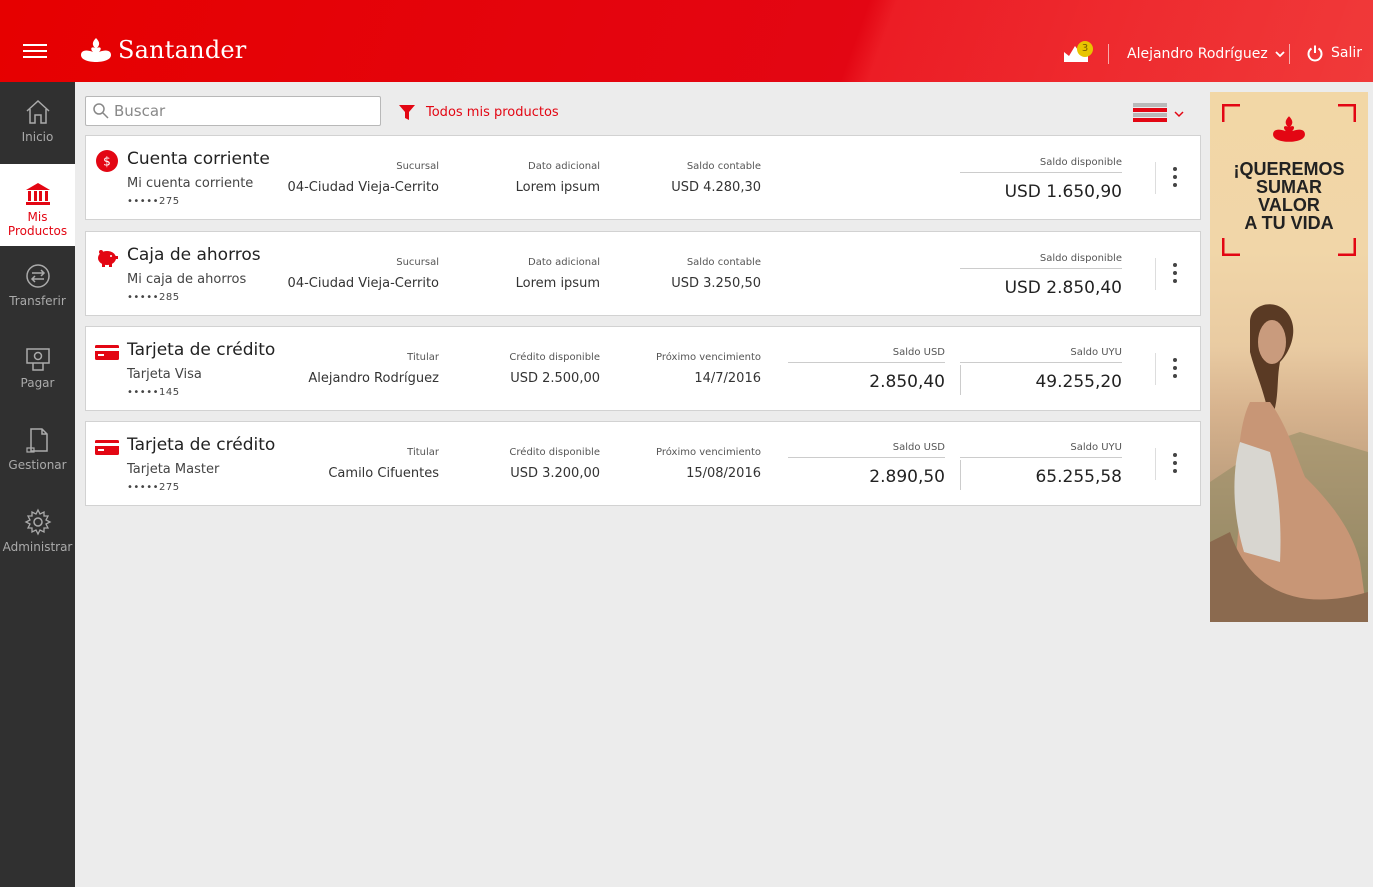  Describe the element at coordinates (1121, 41) in the screenshot. I see `header-sheen` at that location.